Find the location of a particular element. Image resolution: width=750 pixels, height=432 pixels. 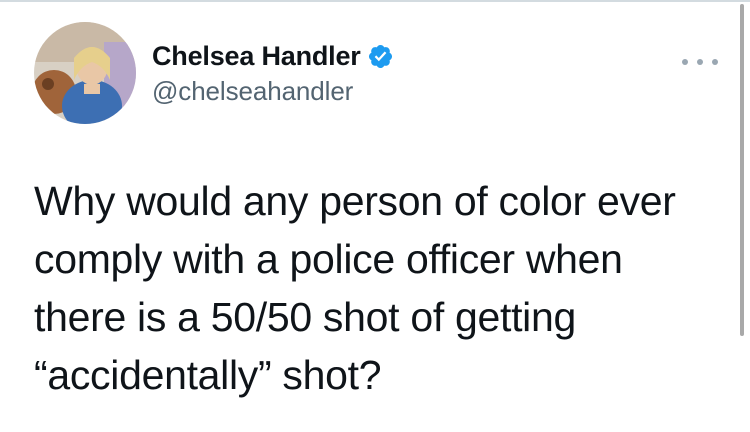

avatar-image is located at coordinates (85, 73).